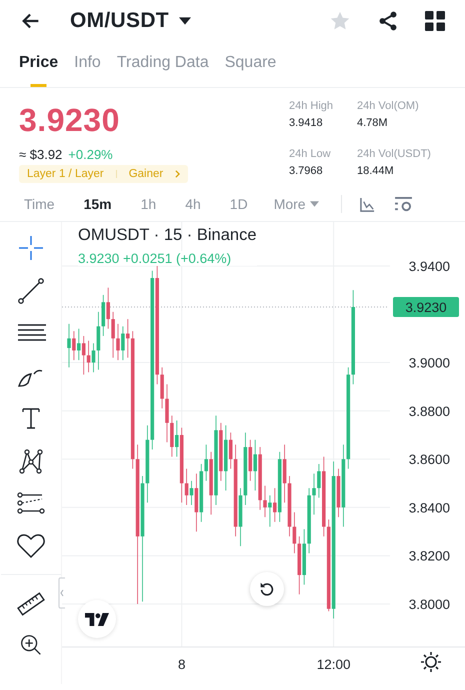 This screenshot has height=690, width=465. I want to click on reset-icon, so click(267, 589).